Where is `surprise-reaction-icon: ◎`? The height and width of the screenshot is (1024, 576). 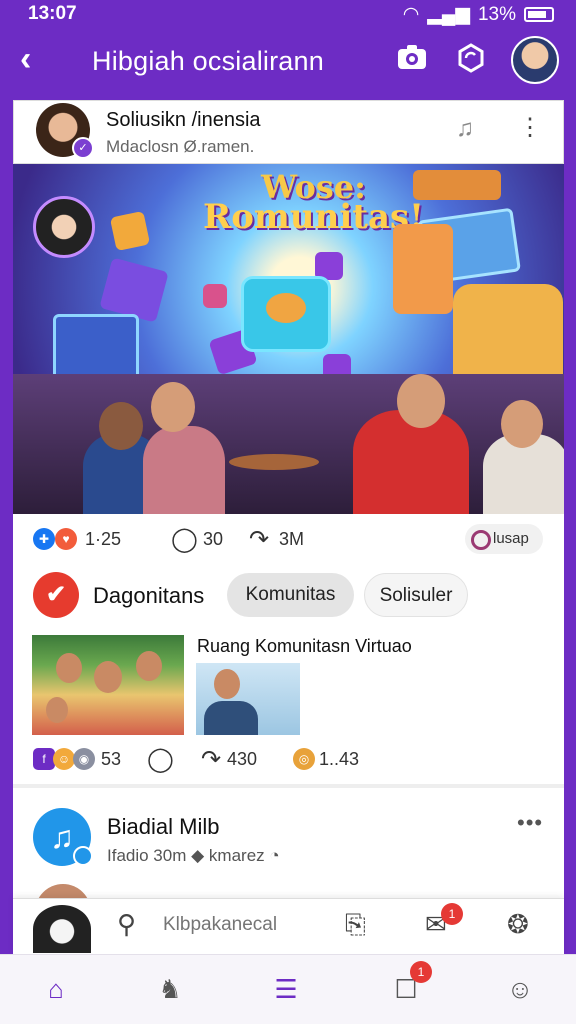
surprise-reaction-icon: ◎ is located at coordinates (304, 759).